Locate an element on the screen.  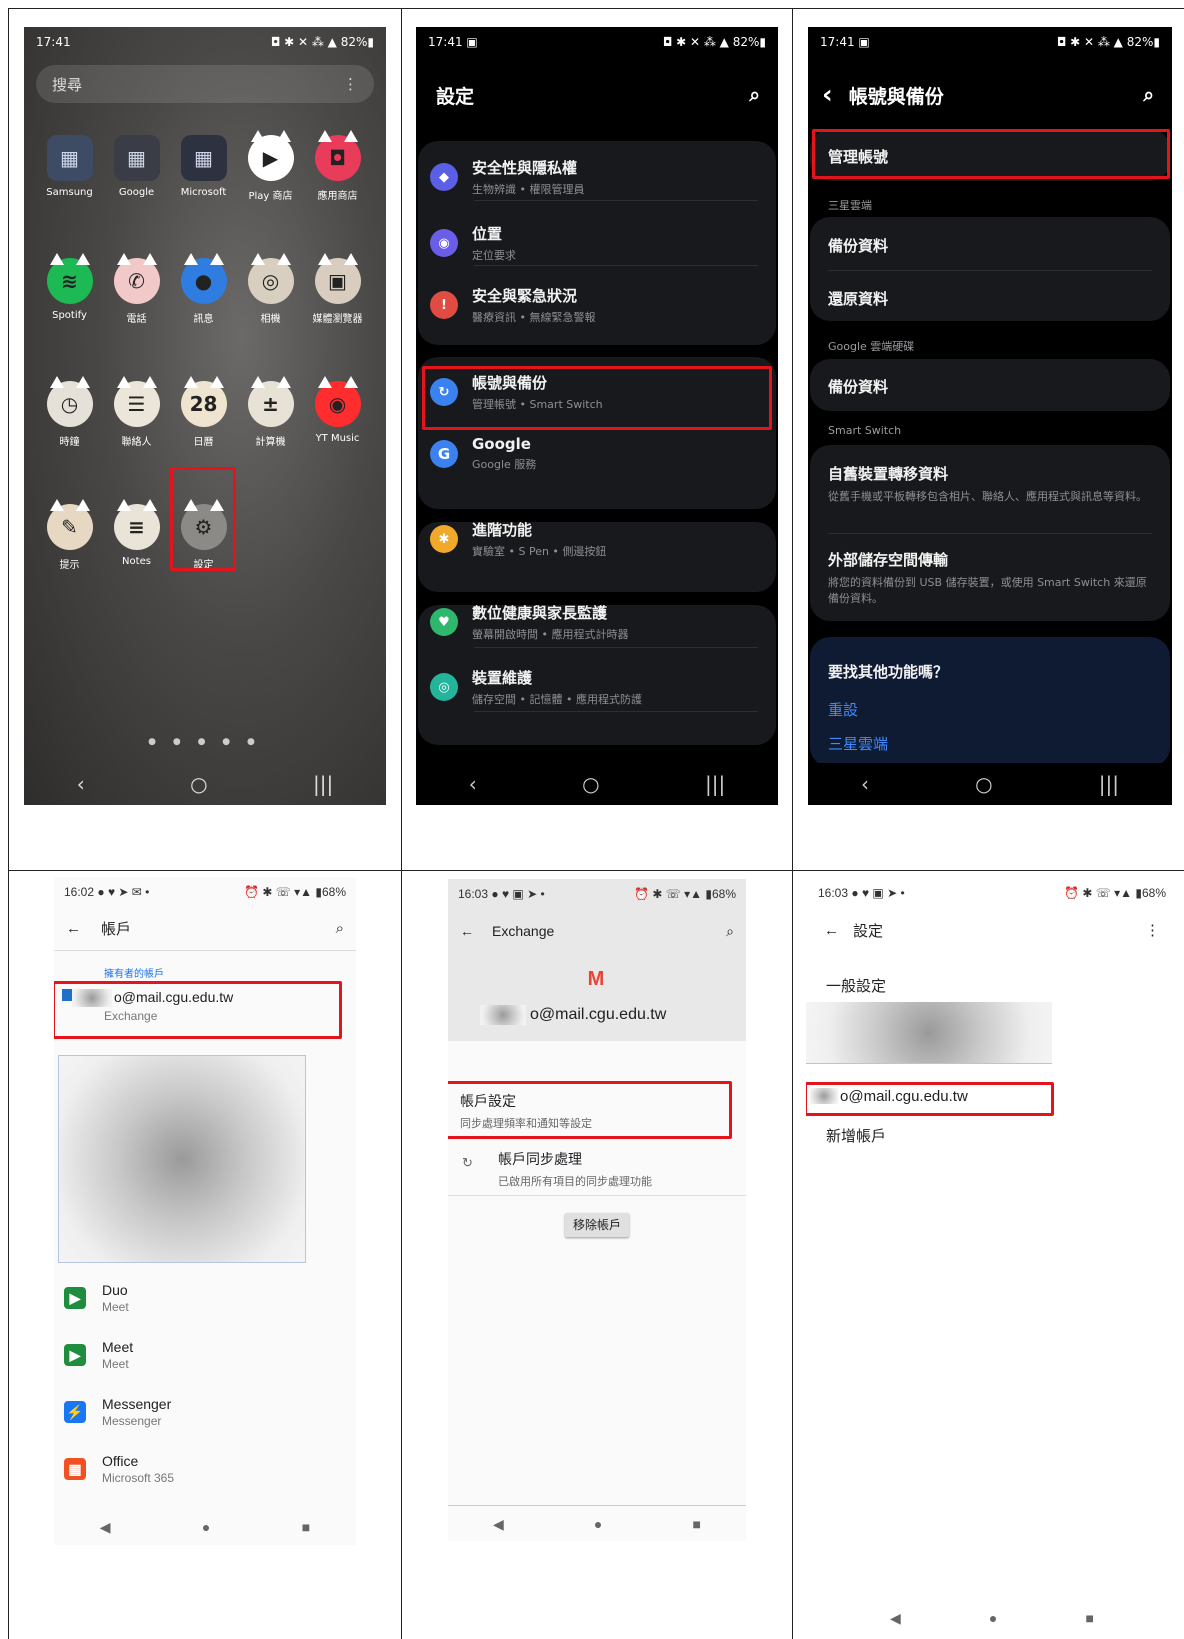
settings-item-text: 安全性與隱私權 生物辨識 • 權限管理員 is located at coordinates (528, 177).